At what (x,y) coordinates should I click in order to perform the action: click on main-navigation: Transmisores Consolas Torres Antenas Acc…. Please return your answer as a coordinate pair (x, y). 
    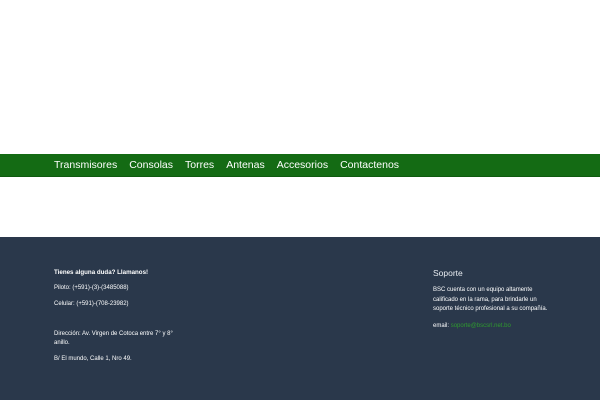
    Looking at the image, I should click on (300, 165).